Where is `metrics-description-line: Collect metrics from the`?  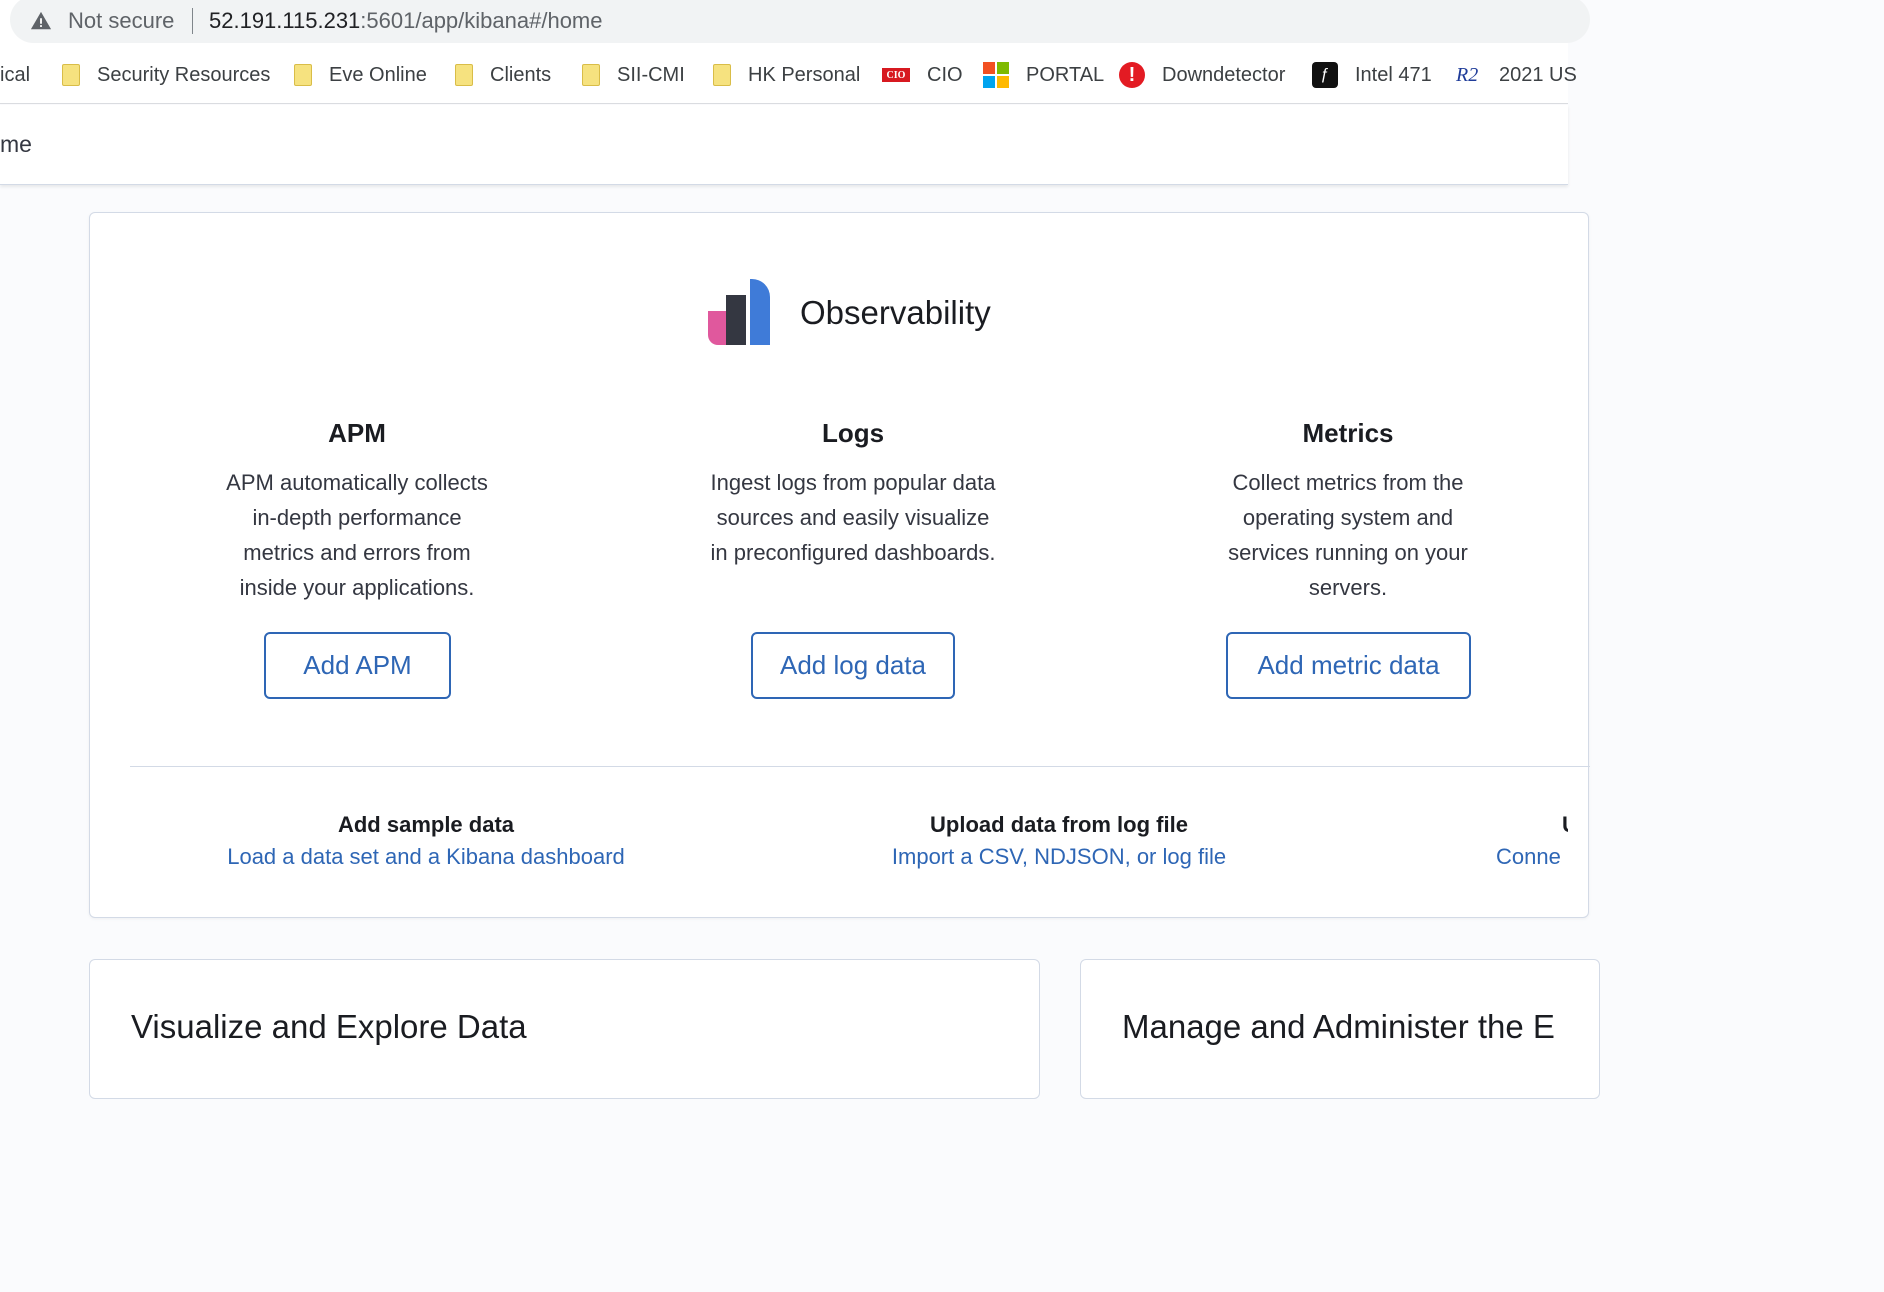 metrics-description-line: Collect metrics from the is located at coordinates (1348, 482).